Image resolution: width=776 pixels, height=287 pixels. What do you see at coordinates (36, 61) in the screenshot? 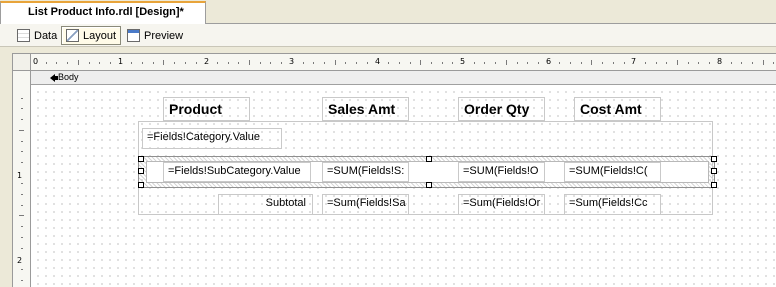
I see `ruler-label-0: 0` at bounding box center [36, 61].